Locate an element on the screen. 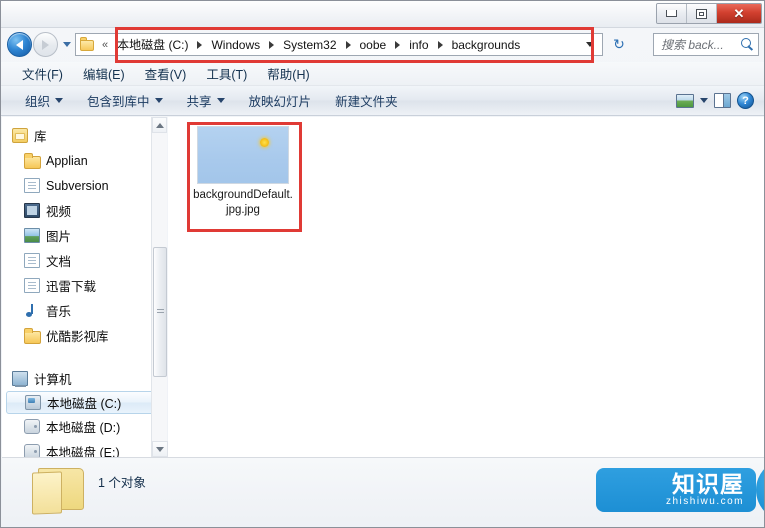  forward-button is located at coordinates (45, 44).